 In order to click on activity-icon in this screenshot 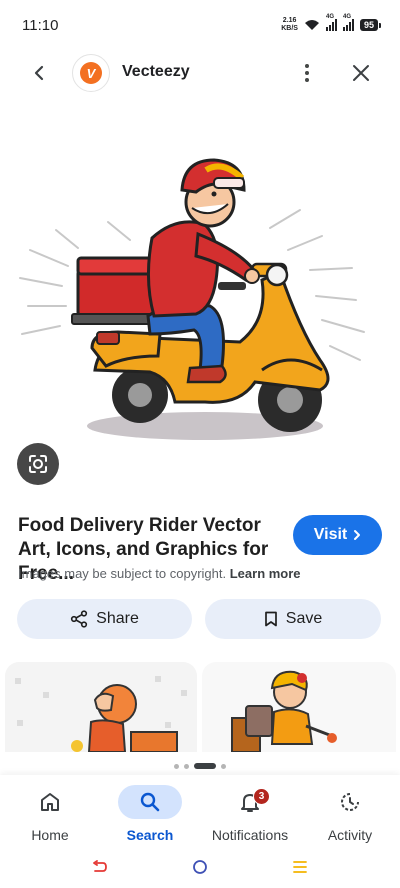, I will do `click(350, 802)`.